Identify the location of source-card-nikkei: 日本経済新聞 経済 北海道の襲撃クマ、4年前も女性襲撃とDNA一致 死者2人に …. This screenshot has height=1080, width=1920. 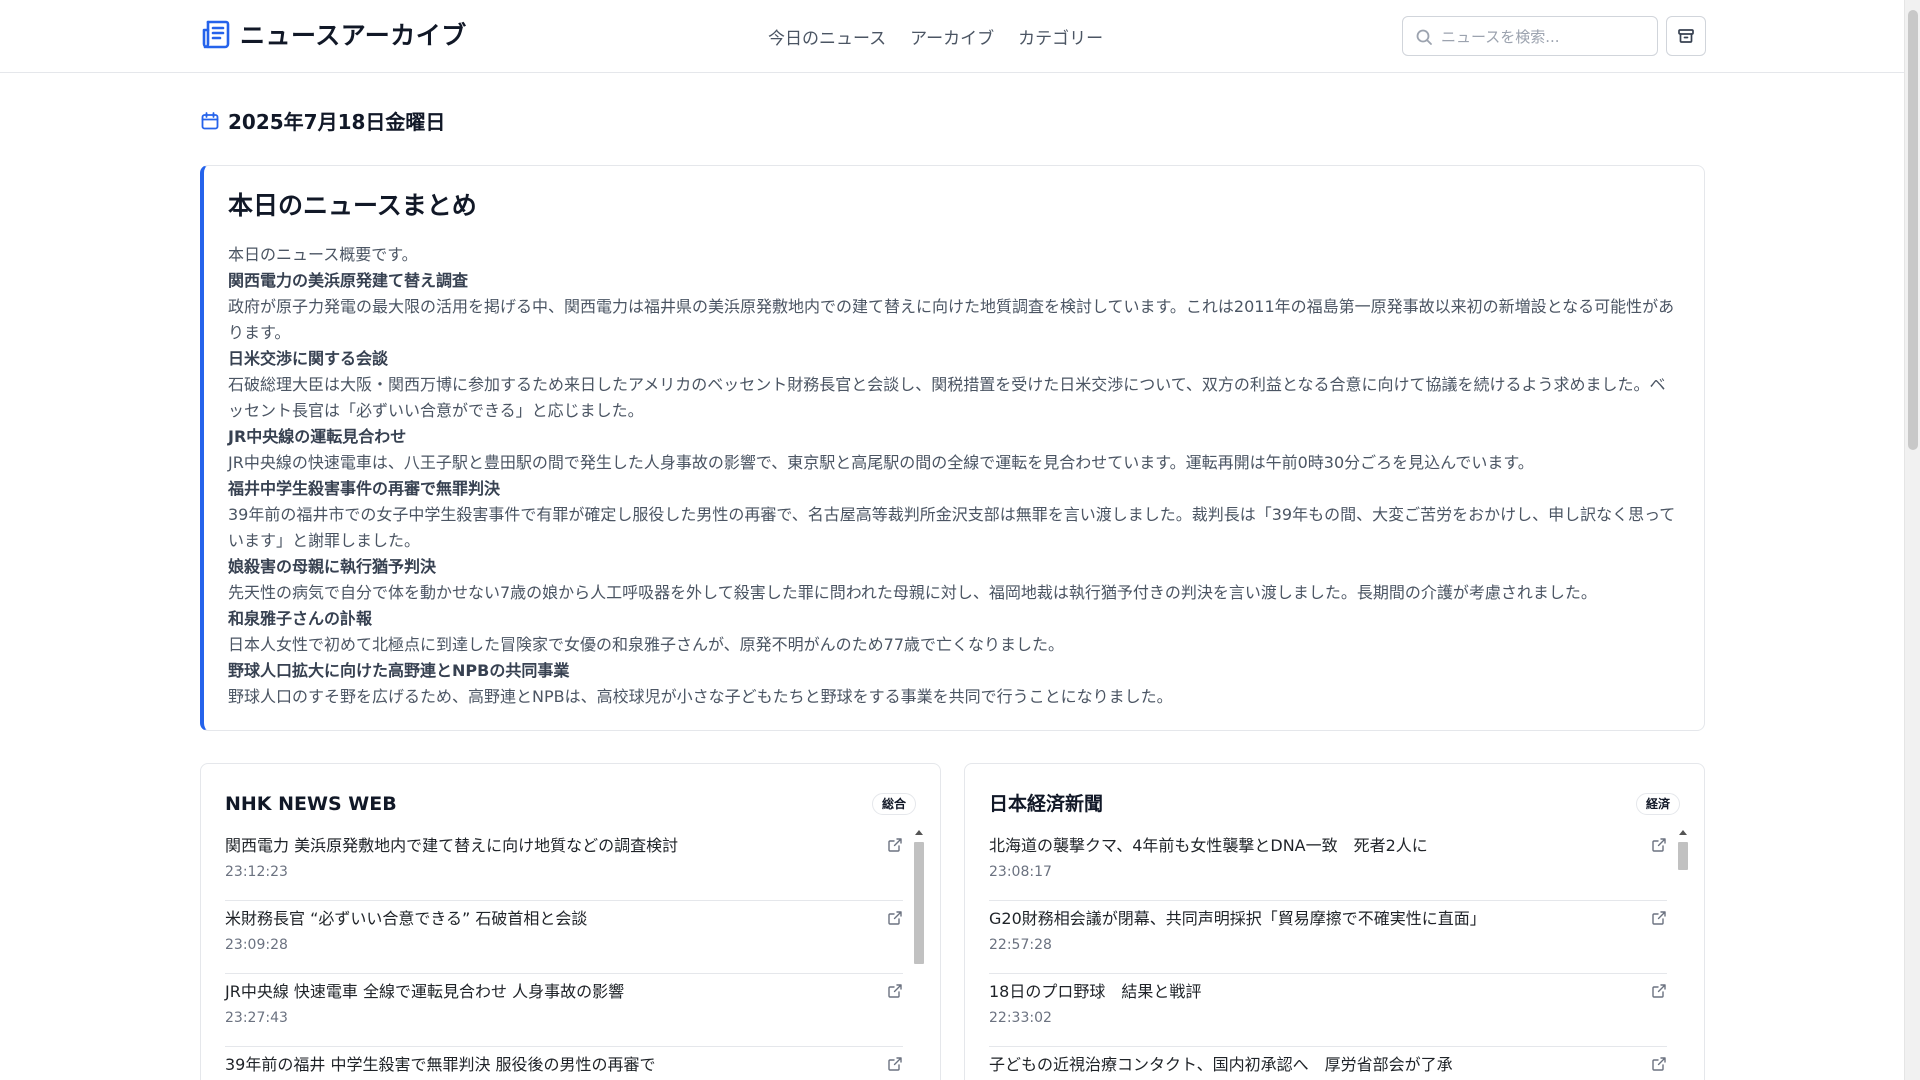
(1334, 921).